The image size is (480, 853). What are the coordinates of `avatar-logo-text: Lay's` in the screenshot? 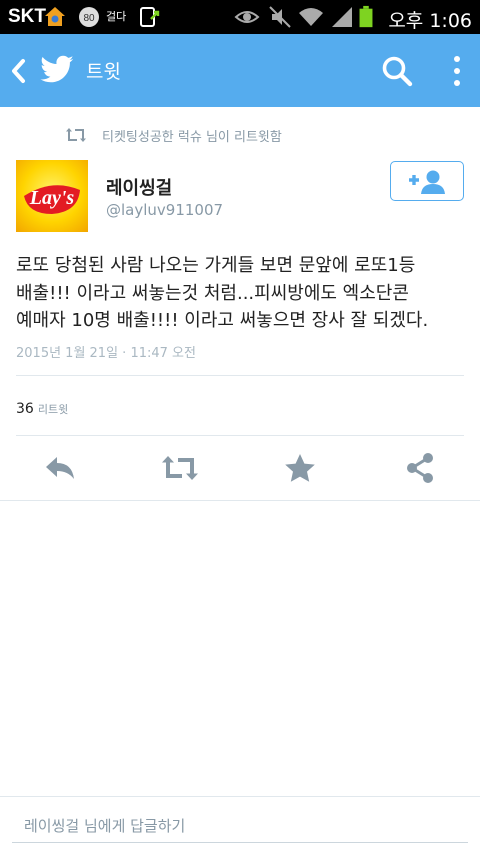 It's located at (52, 198).